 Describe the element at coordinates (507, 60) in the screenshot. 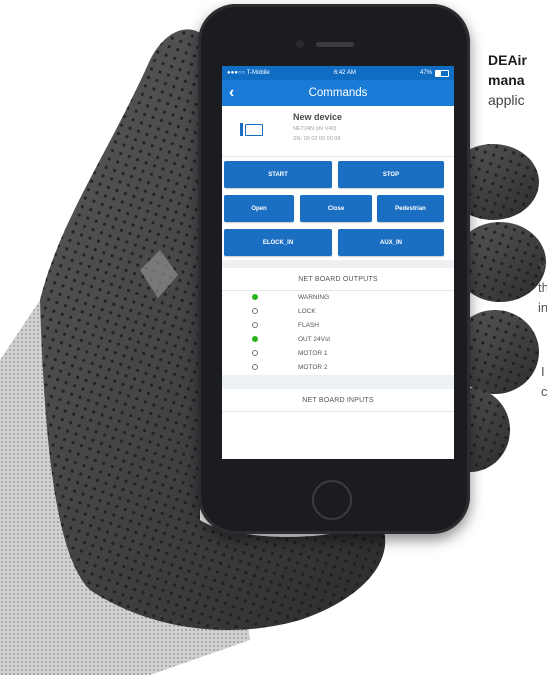

I see `brand-bold-line-1: DEAir` at that location.